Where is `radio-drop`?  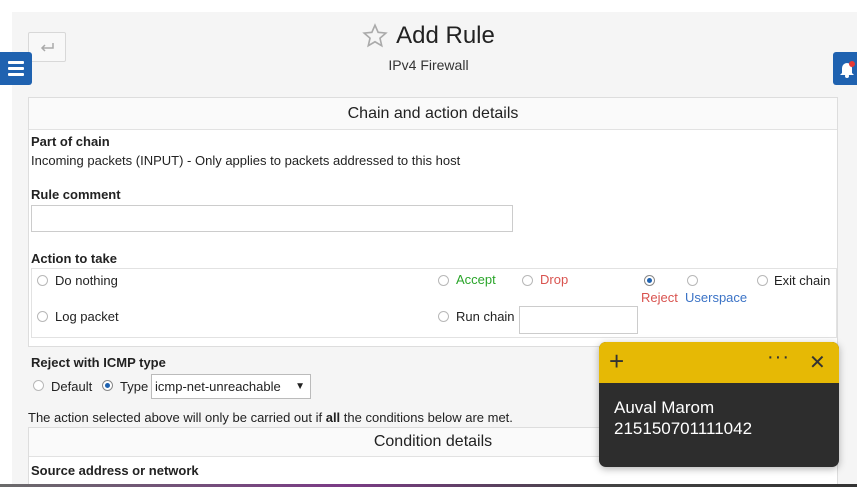
radio-drop is located at coordinates (527, 280).